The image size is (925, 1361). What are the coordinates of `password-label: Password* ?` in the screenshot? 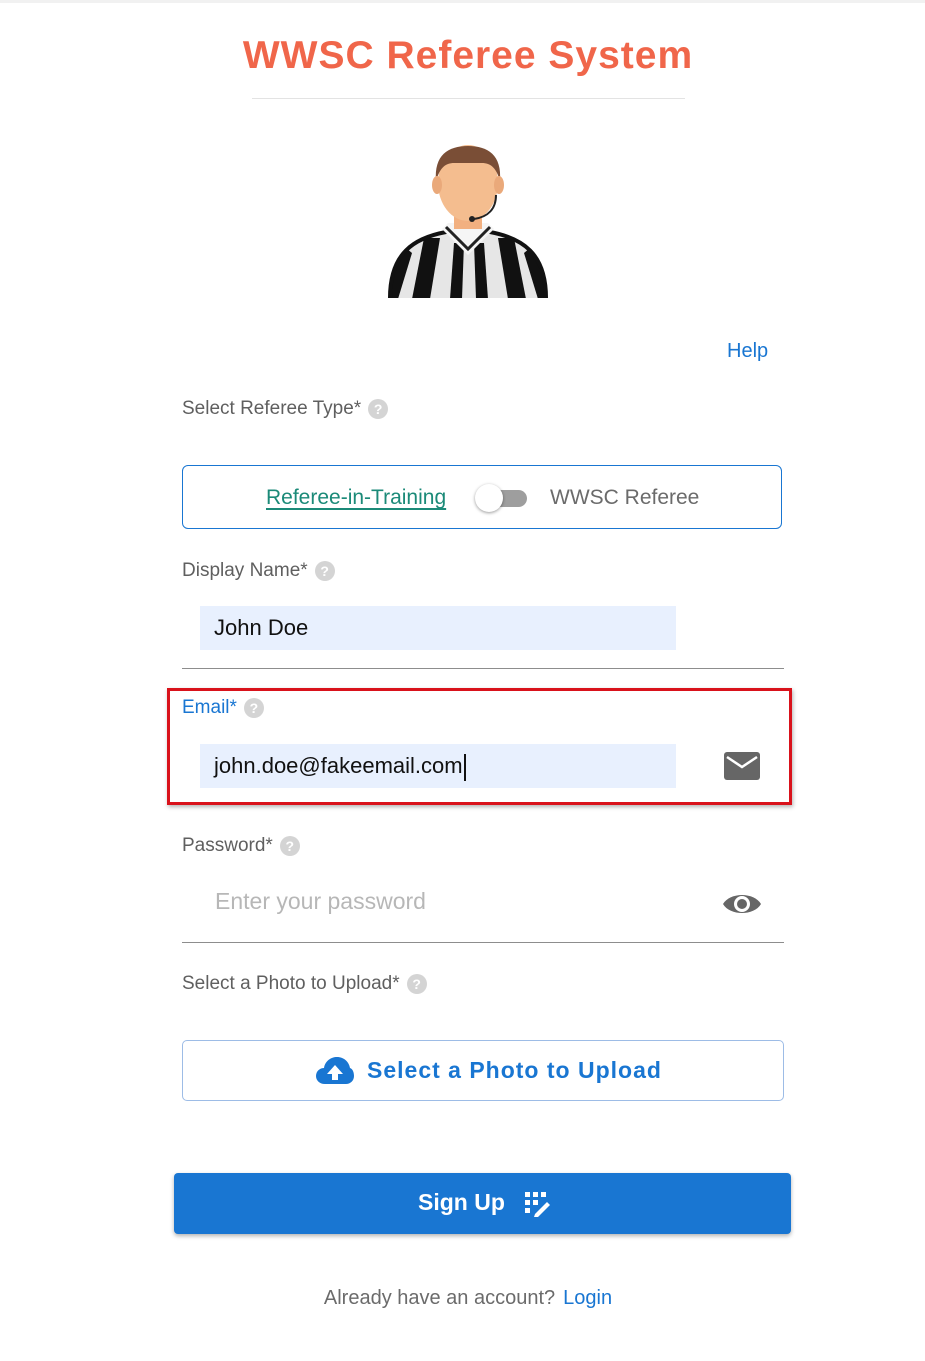 It's located at (241, 846).